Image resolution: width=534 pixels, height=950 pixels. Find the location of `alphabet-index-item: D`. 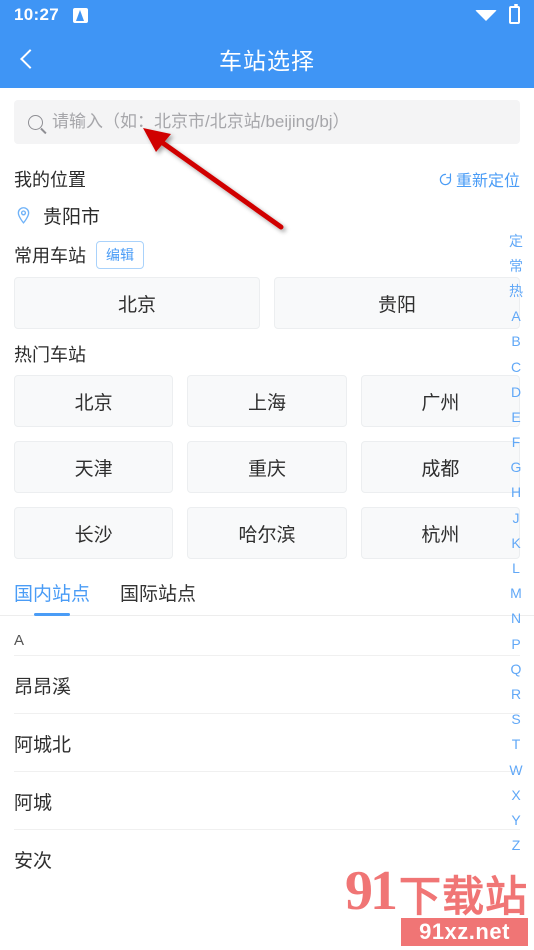

alphabet-index-item: D is located at coordinates (516, 391).